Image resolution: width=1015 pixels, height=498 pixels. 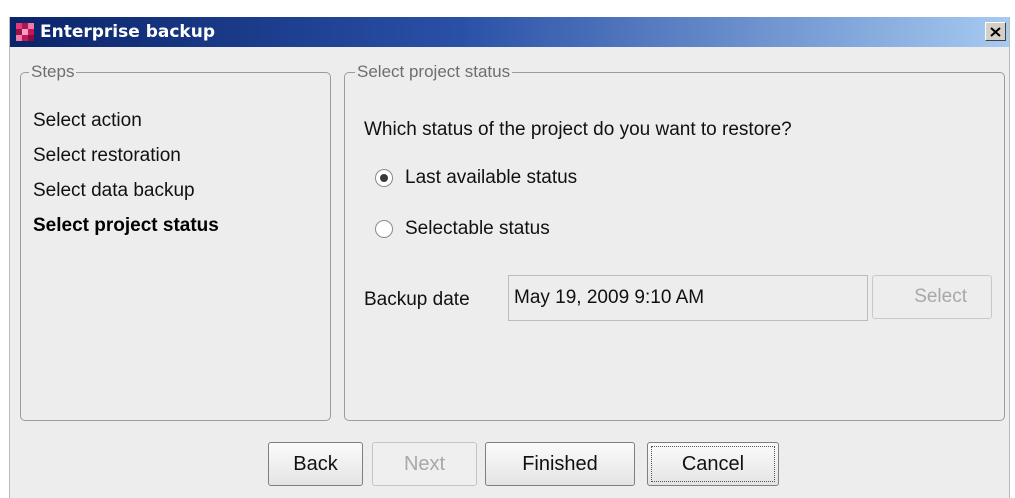 I want to click on close-button, so click(x=995, y=31).